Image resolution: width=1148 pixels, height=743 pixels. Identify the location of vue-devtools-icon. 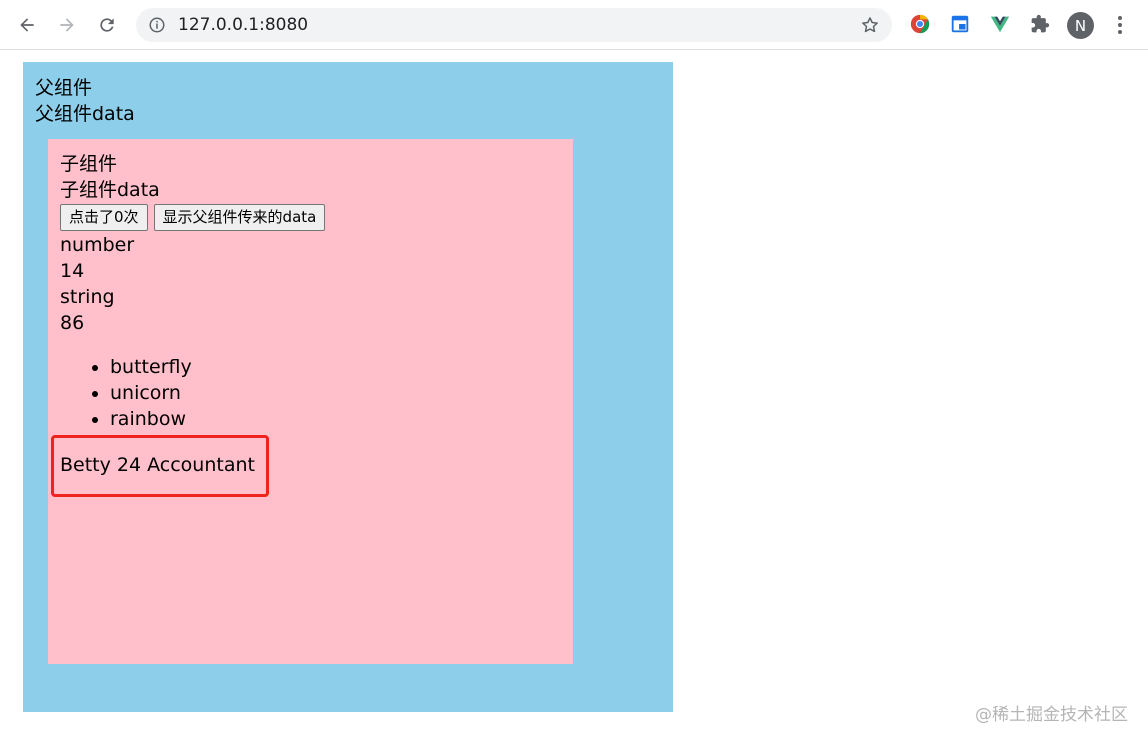
(1000, 24).